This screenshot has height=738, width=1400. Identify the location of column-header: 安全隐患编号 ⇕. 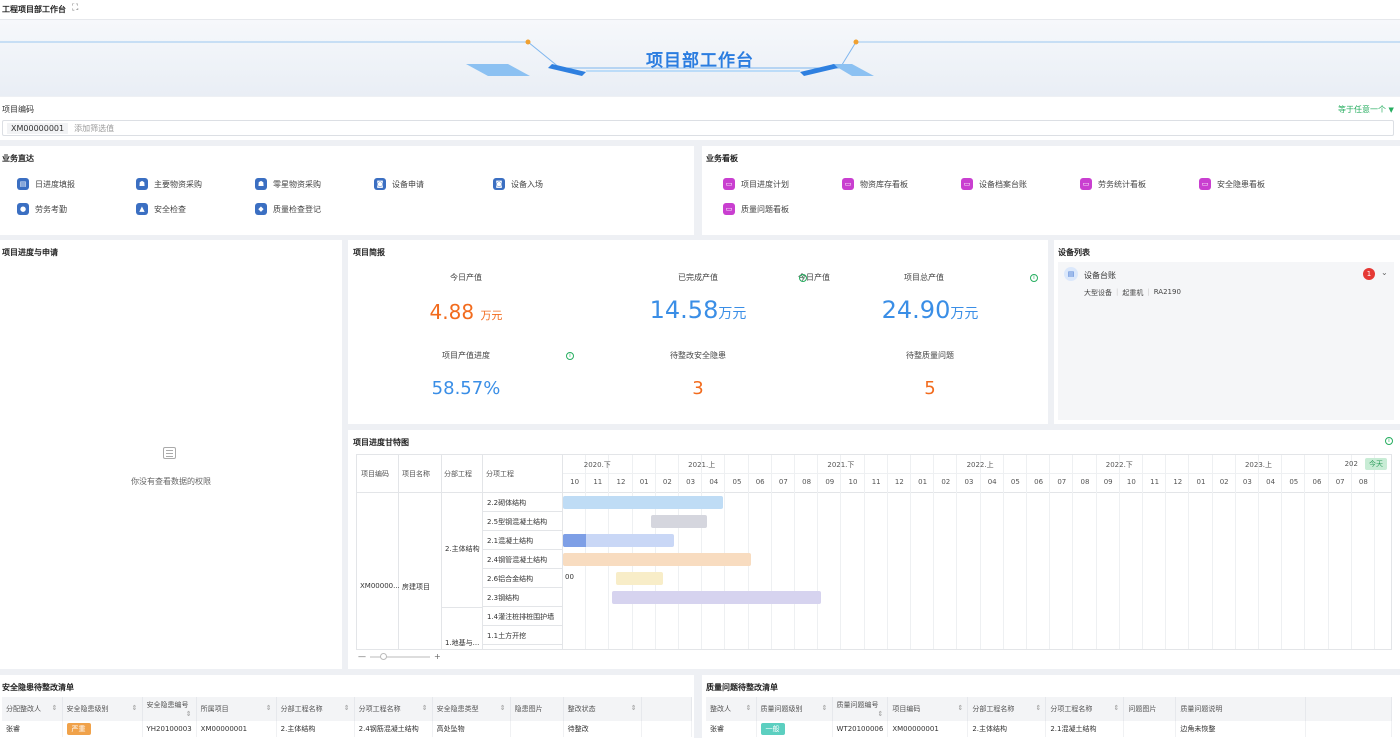
(169, 709).